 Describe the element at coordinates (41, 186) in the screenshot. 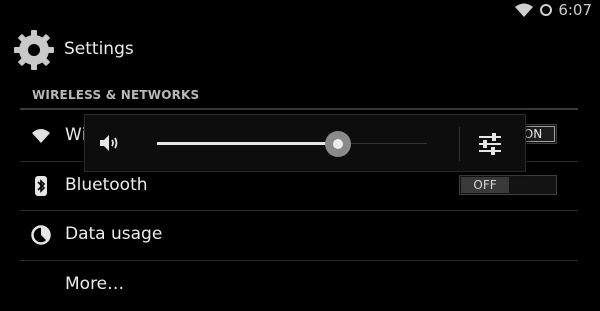

I see `bluetooth-icon` at that location.